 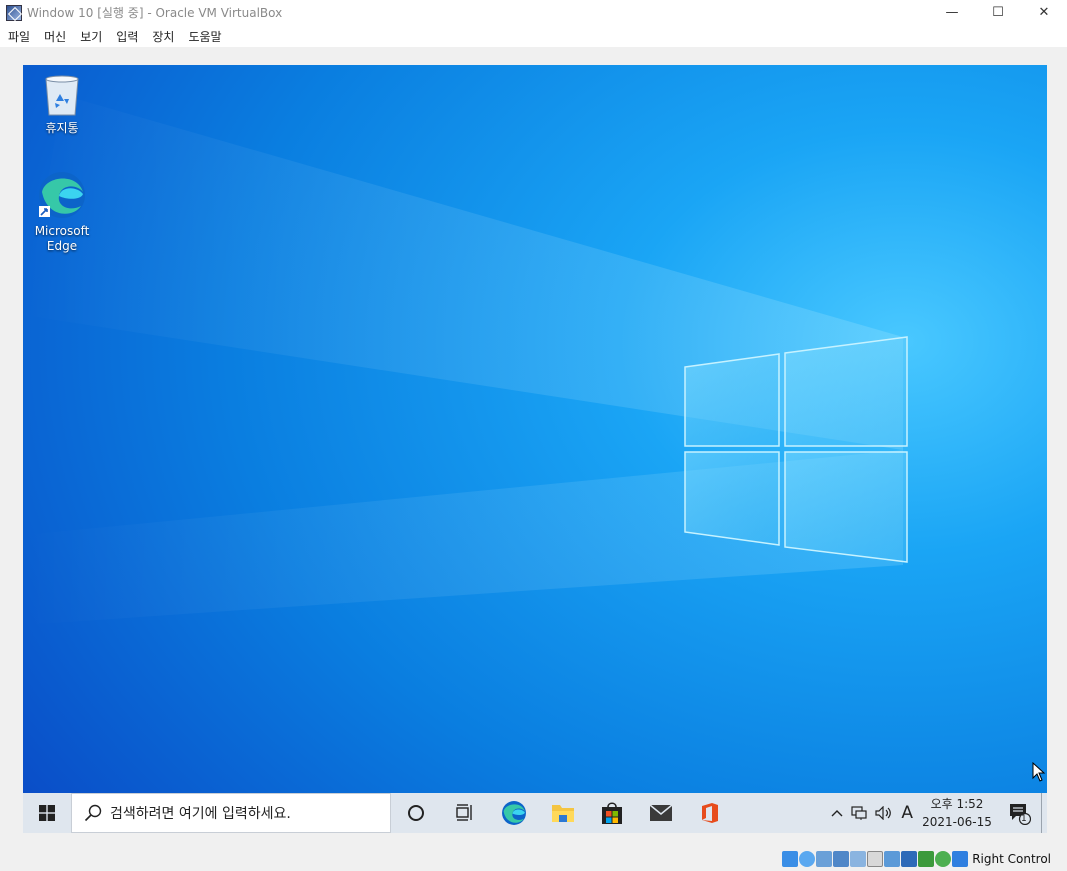 I want to click on taskbar-mail-button, so click(x=660, y=813).